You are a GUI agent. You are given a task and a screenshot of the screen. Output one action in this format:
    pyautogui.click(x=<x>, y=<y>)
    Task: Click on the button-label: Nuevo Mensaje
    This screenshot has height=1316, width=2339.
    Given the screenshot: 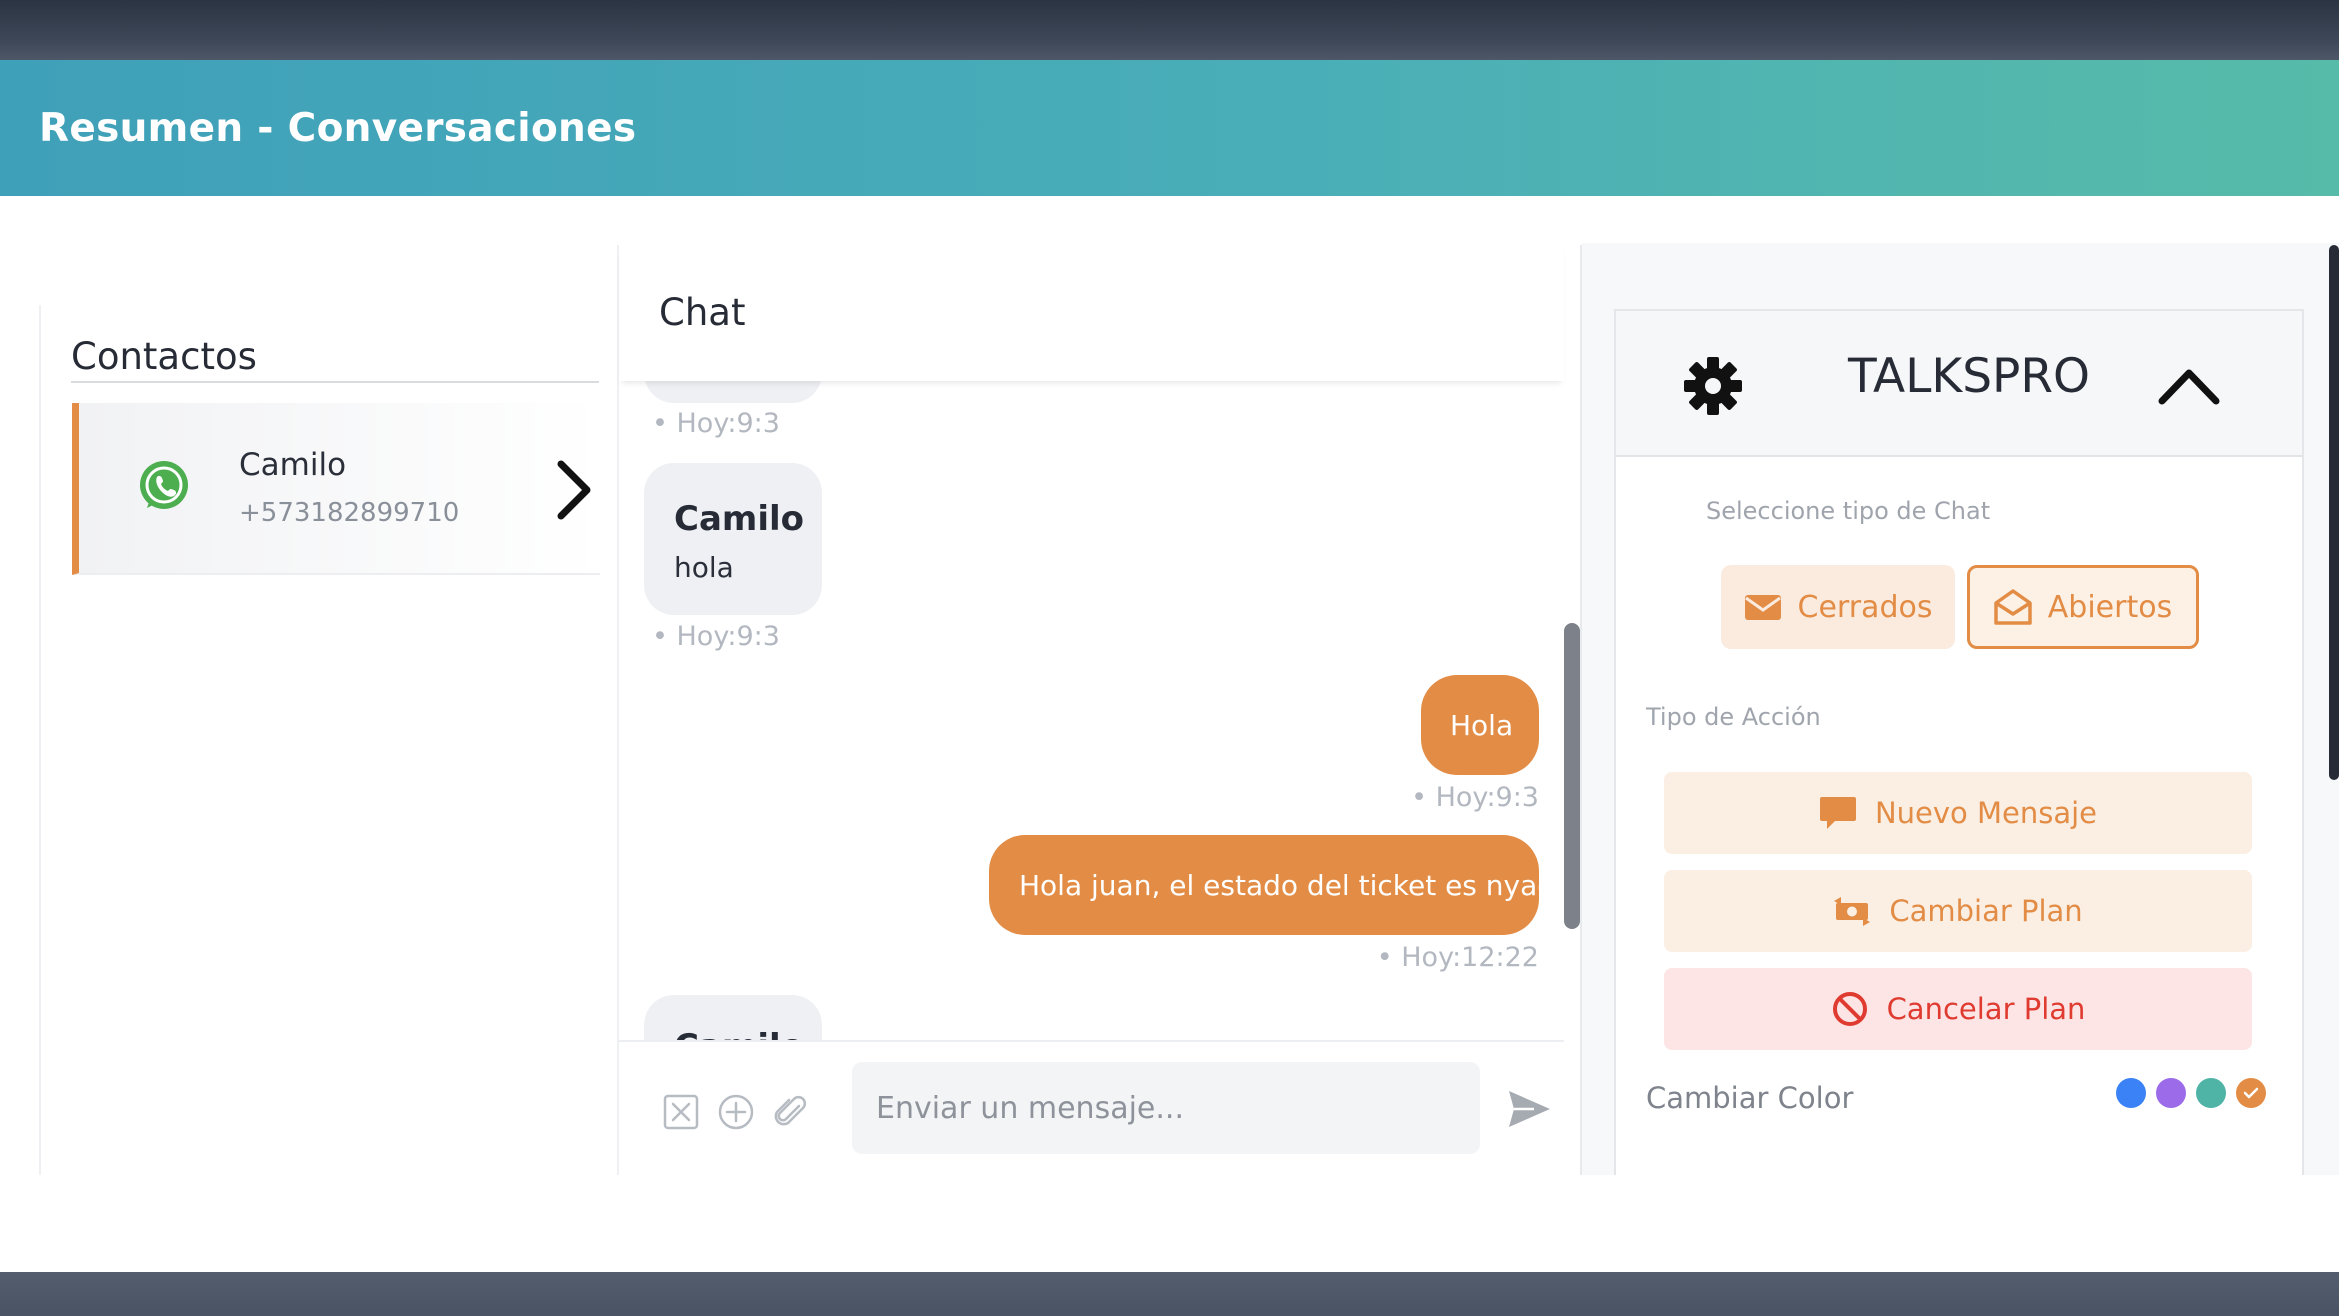 What is the action you would take?
    pyautogui.click(x=1986, y=813)
    